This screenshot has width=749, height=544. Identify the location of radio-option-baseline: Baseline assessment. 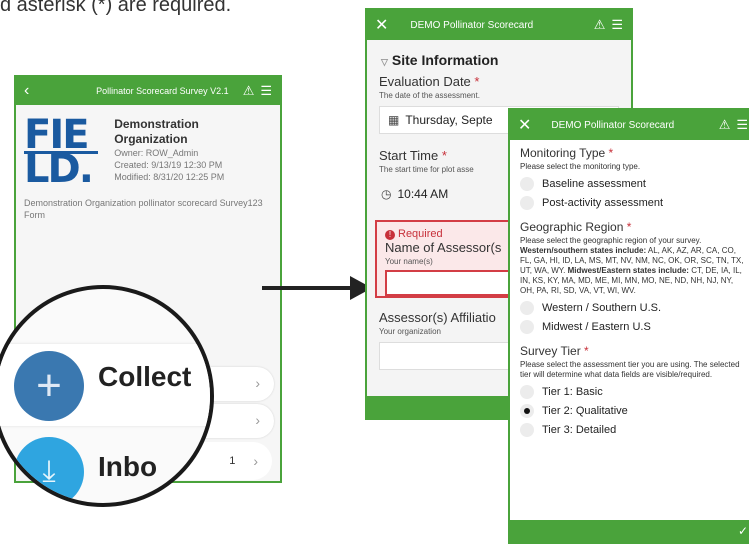
(633, 184).